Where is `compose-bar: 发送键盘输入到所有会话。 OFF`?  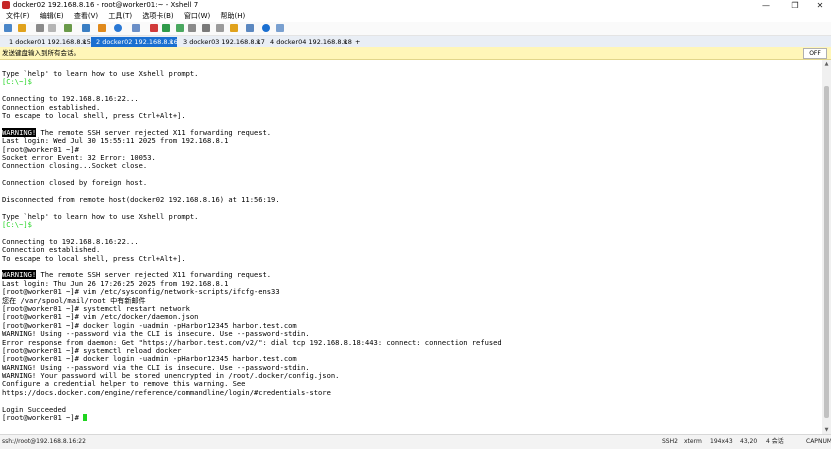
compose-bar: 发送键盘输入到所有会话。 OFF is located at coordinates (415, 53).